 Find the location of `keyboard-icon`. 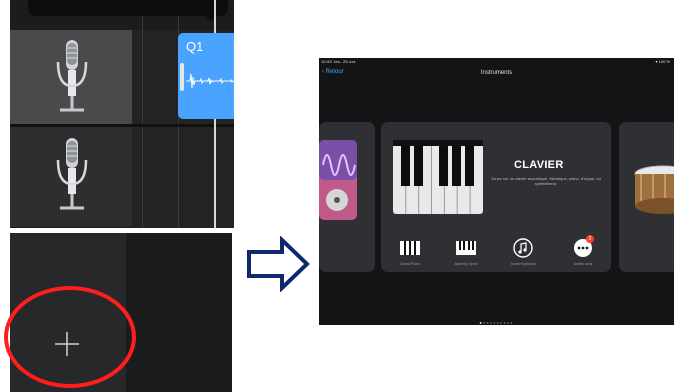

keyboard-icon is located at coordinates (410, 248).